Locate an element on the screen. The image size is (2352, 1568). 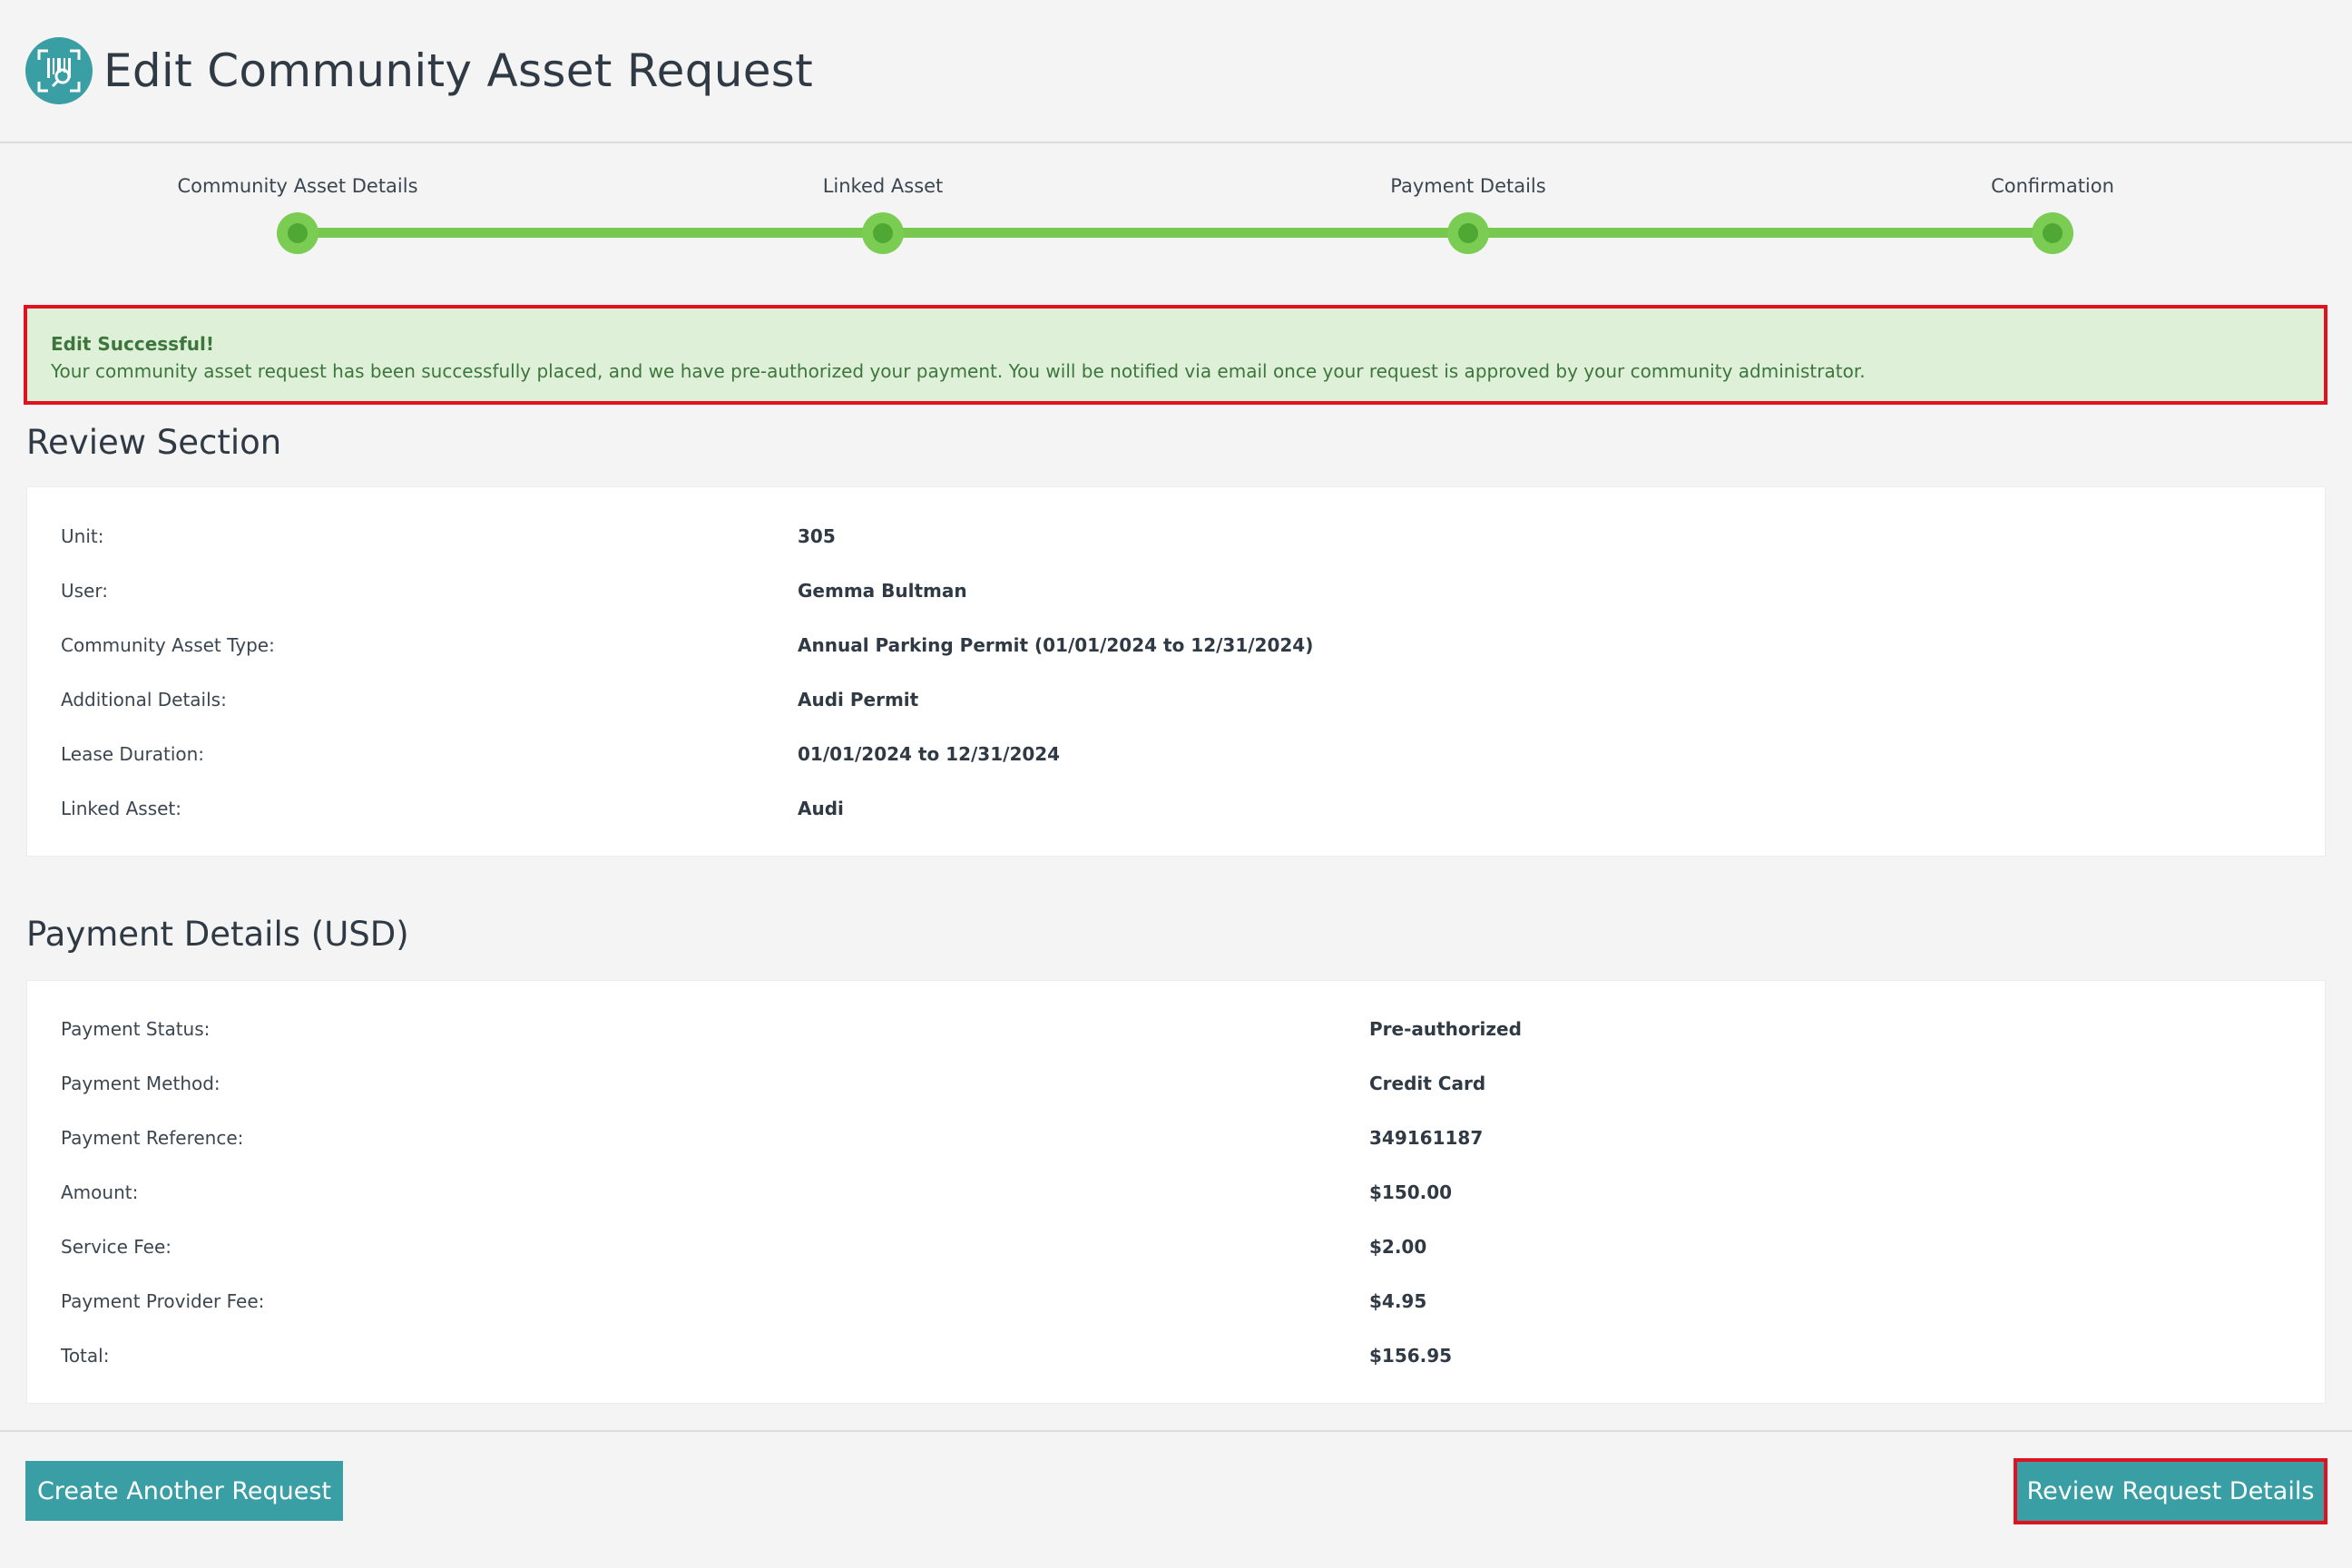
row-value: $156.95 is located at coordinates (1411, 1356).